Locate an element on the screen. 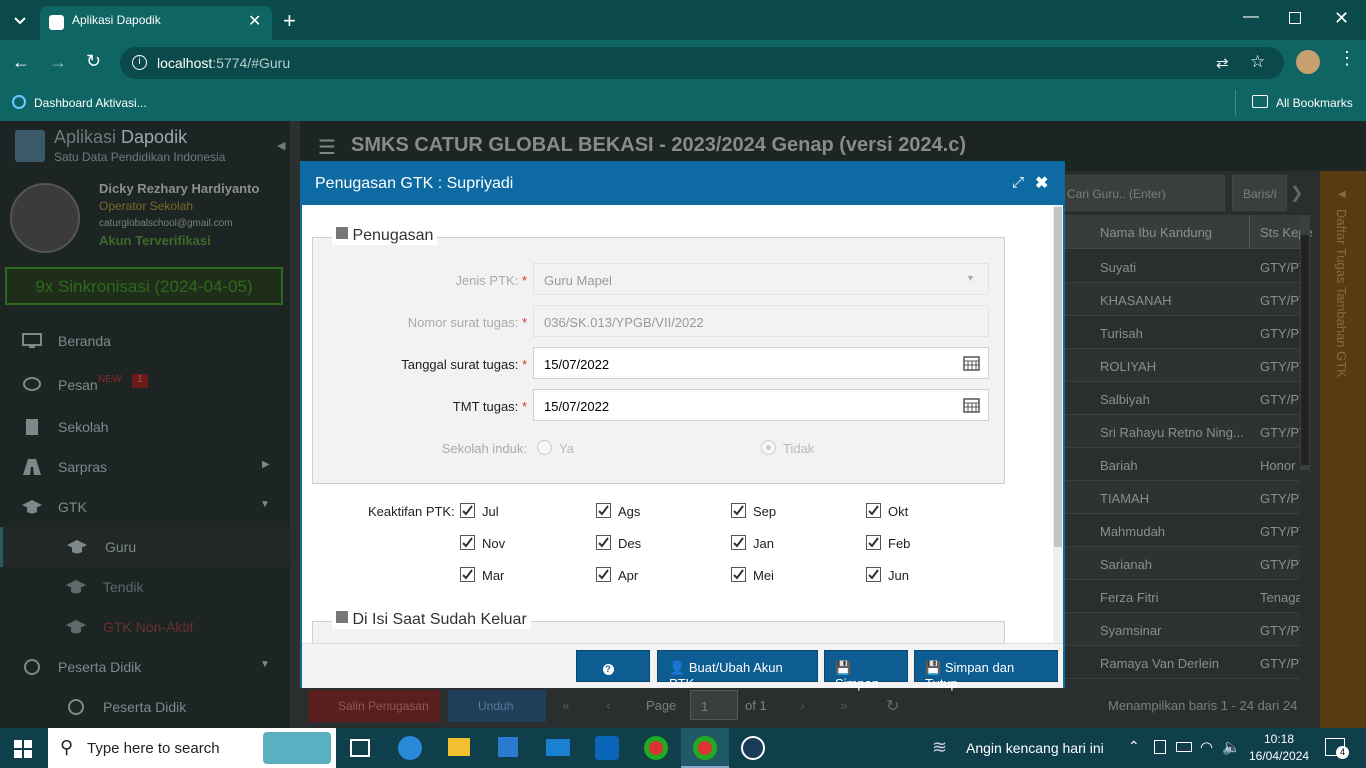  site-info-icon: i is located at coordinates (139, 62).